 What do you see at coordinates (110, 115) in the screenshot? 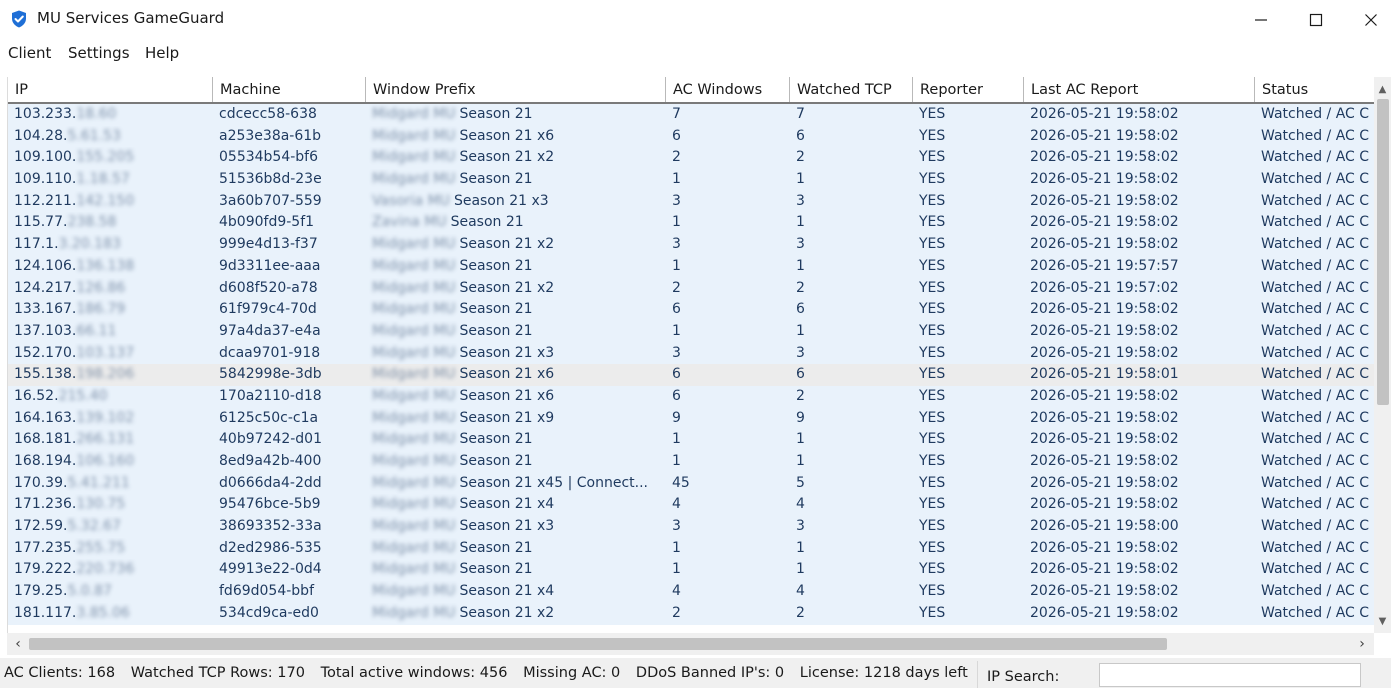
I see `cell-ip: 103.233.18.60` at bounding box center [110, 115].